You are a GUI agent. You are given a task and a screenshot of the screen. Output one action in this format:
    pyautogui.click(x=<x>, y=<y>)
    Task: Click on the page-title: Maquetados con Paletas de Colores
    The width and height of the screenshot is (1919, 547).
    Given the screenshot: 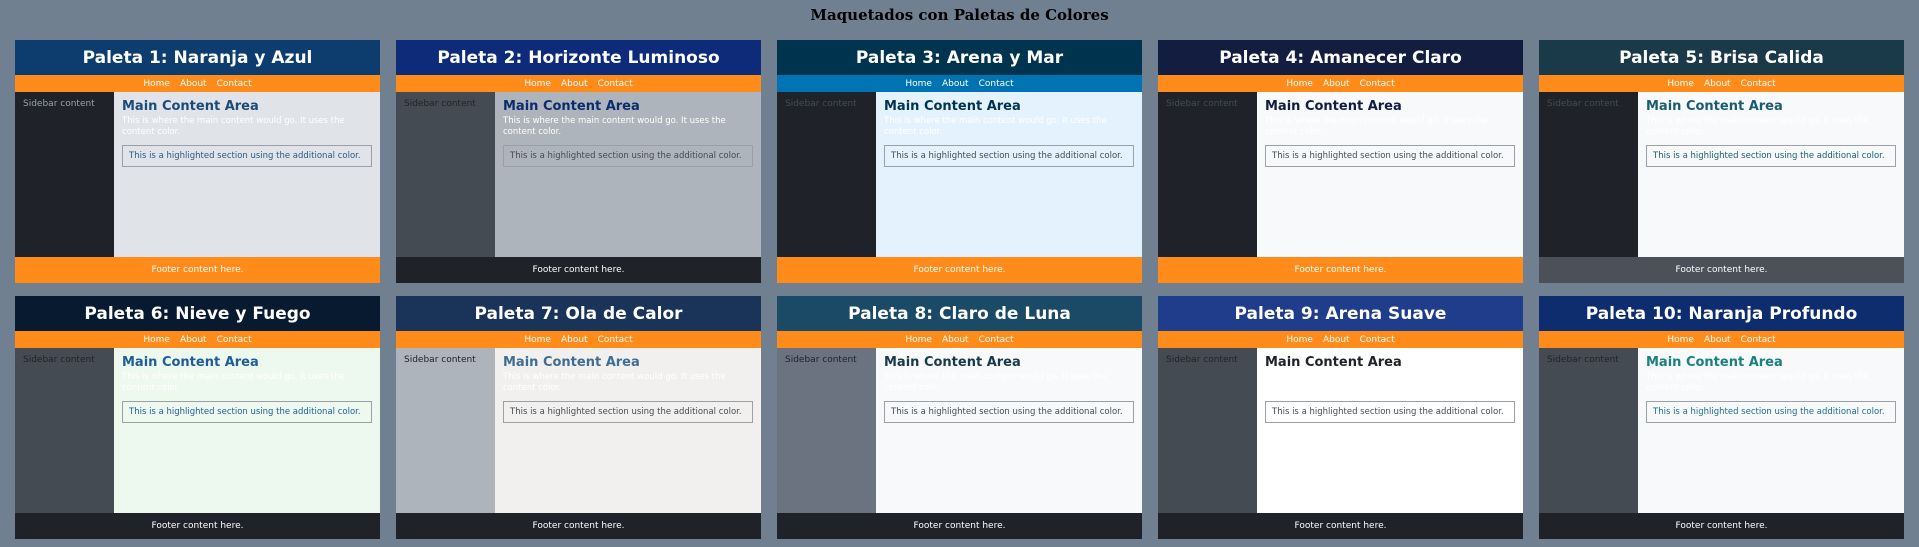 What is the action you would take?
    pyautogui.click(x=959, y=15)
    